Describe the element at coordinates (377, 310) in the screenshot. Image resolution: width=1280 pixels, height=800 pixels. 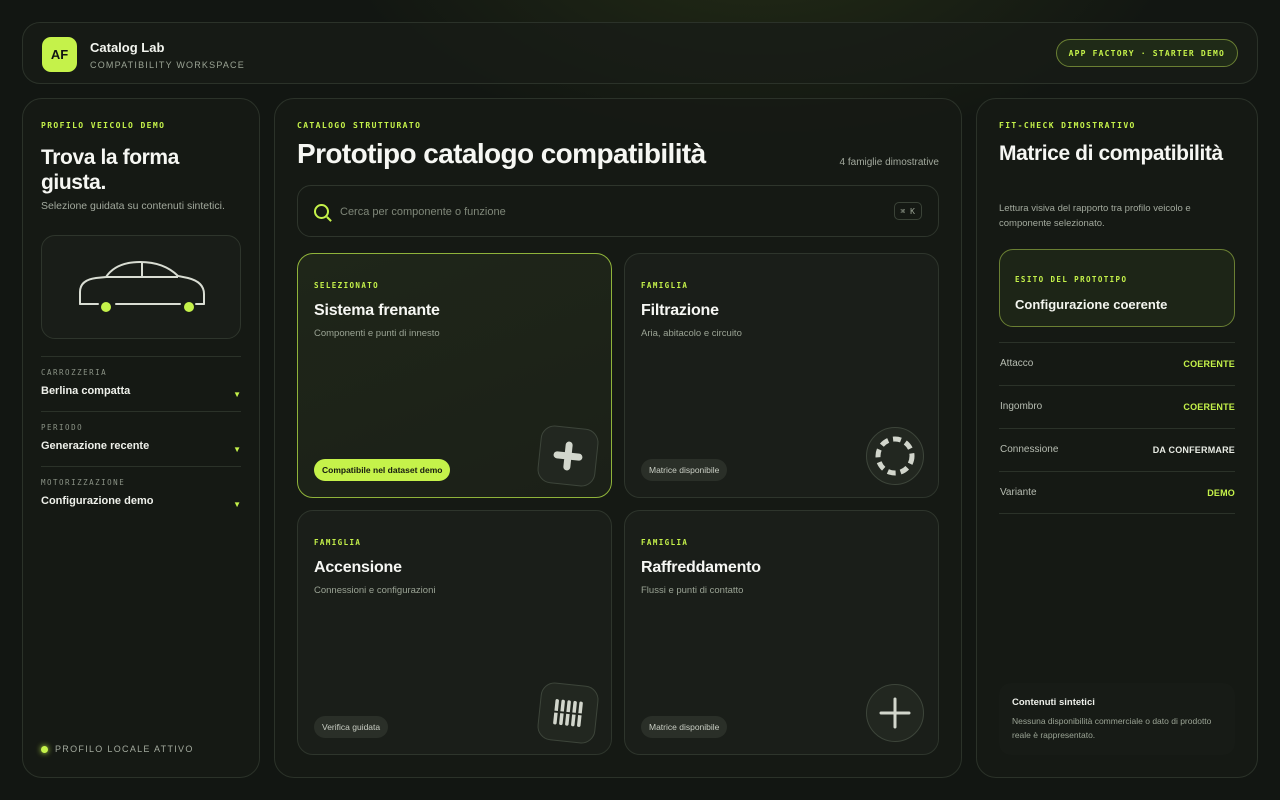
I see `card-title: Sistema frenante` at that location.